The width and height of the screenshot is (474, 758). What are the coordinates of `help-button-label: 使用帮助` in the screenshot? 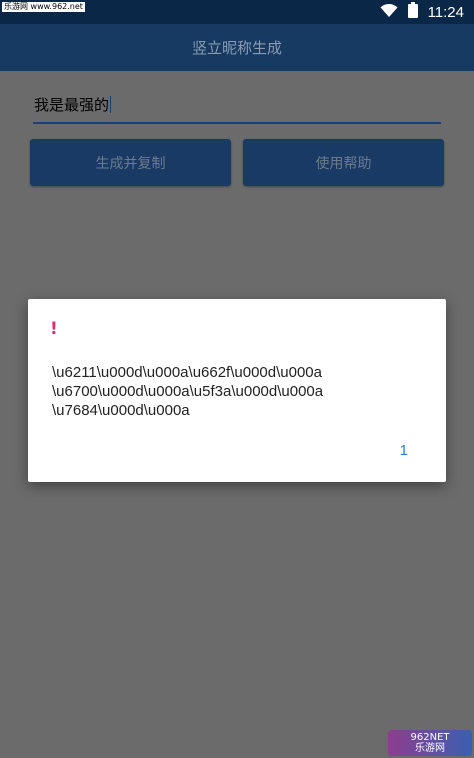 It's located at (343, 163).